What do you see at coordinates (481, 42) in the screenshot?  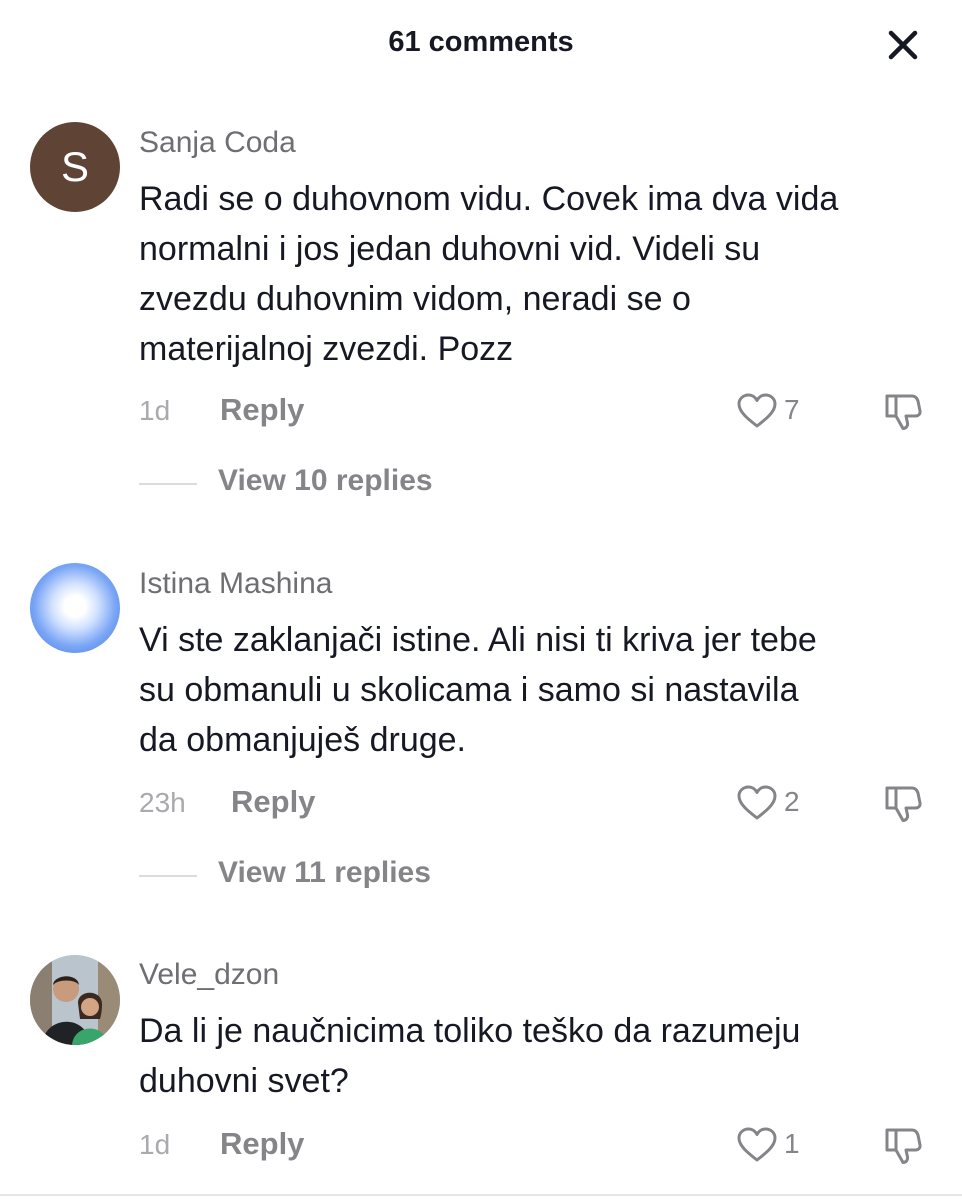 I see `comments-count-title: 61 comments` at bounding box center [481, 42].